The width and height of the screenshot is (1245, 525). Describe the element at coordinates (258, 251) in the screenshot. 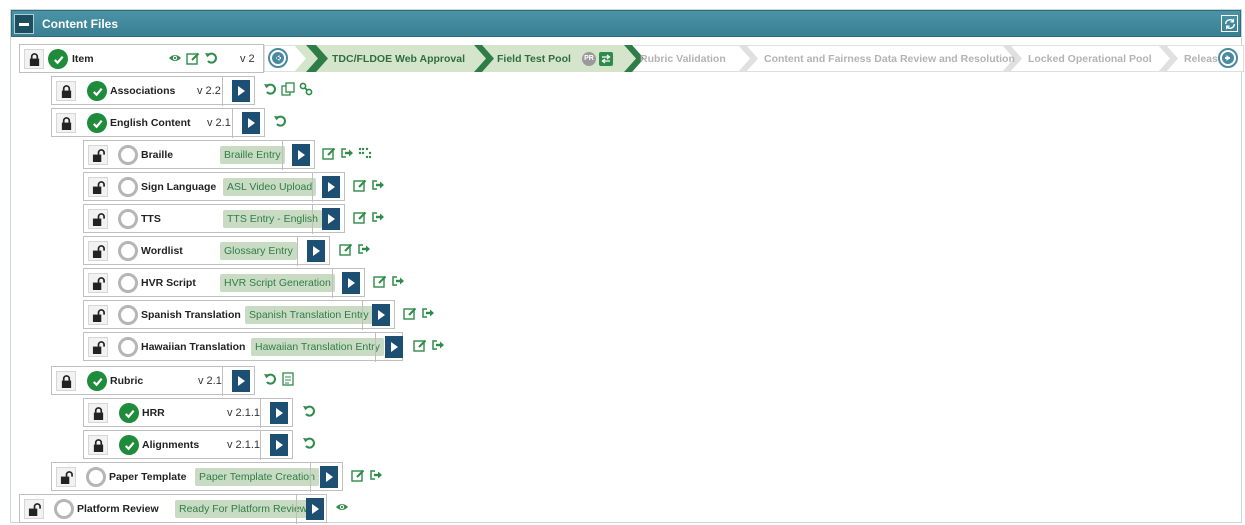

I see `wordlist-task-tag: Glossary Entry` at that location.